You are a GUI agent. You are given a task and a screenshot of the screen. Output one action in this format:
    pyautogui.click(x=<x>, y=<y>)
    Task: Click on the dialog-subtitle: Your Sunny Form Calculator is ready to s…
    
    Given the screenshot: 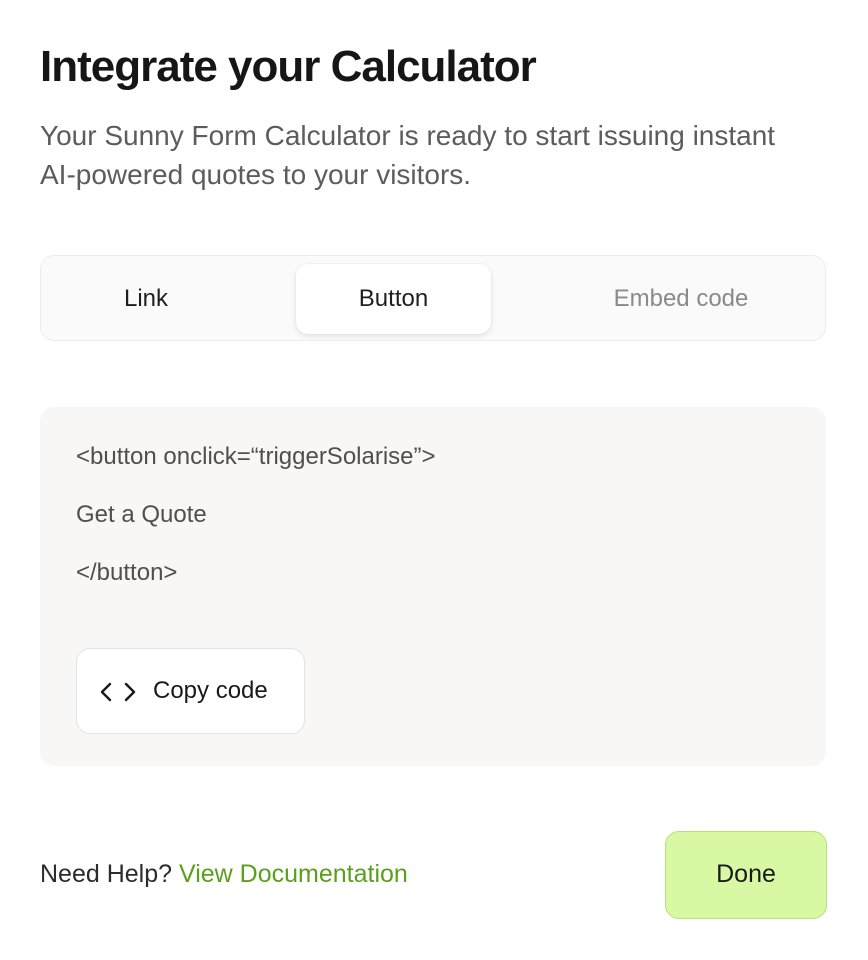 What is the action you would take?
    pyautogui.click(x=408, y=155)
    